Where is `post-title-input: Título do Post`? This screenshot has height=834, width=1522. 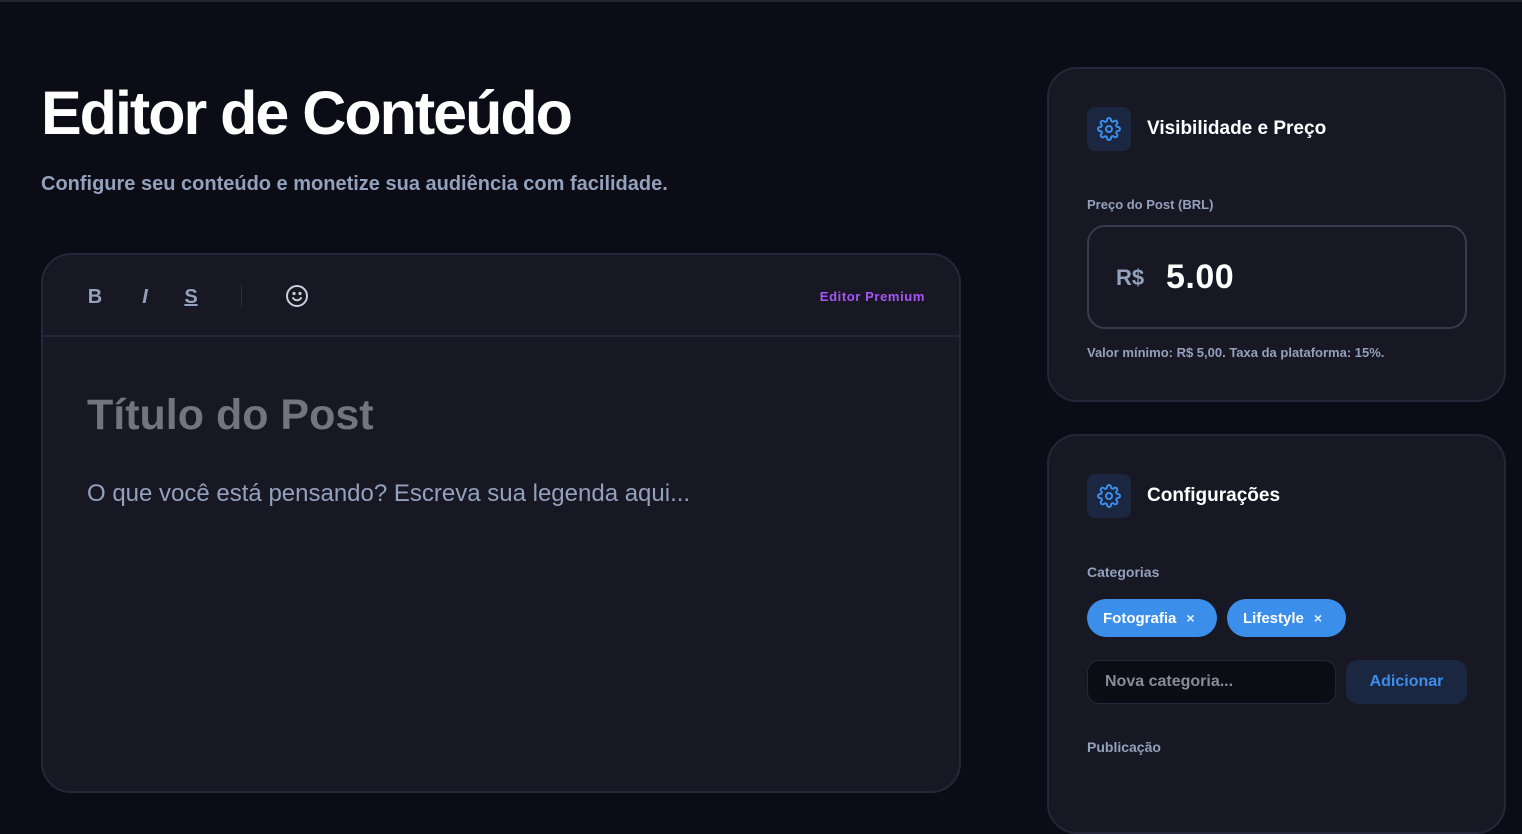 post-title-input: Título do Post is located at coordinates (230, 415).